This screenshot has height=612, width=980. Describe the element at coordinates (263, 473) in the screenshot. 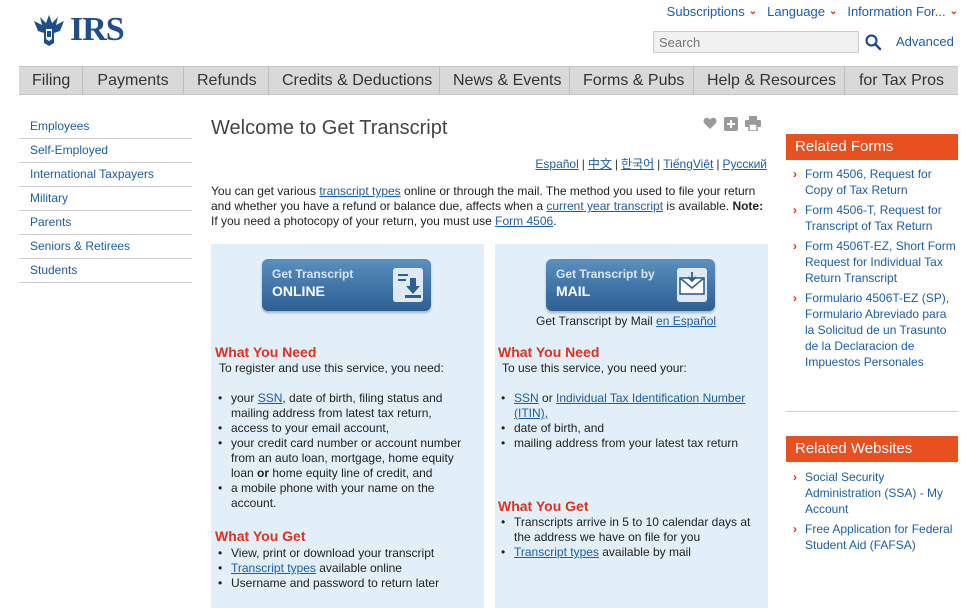

I see `list-bold: or` at that location.